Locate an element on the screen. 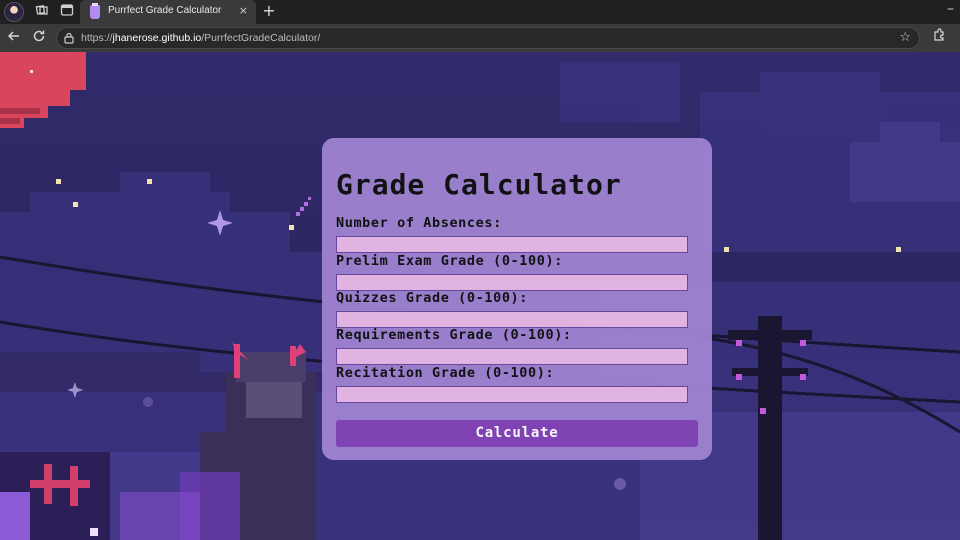 The height and width of the screenshot is (540, 960). requirements-label: Requirements Grade (0-100): is located at coordinates (454, 335).